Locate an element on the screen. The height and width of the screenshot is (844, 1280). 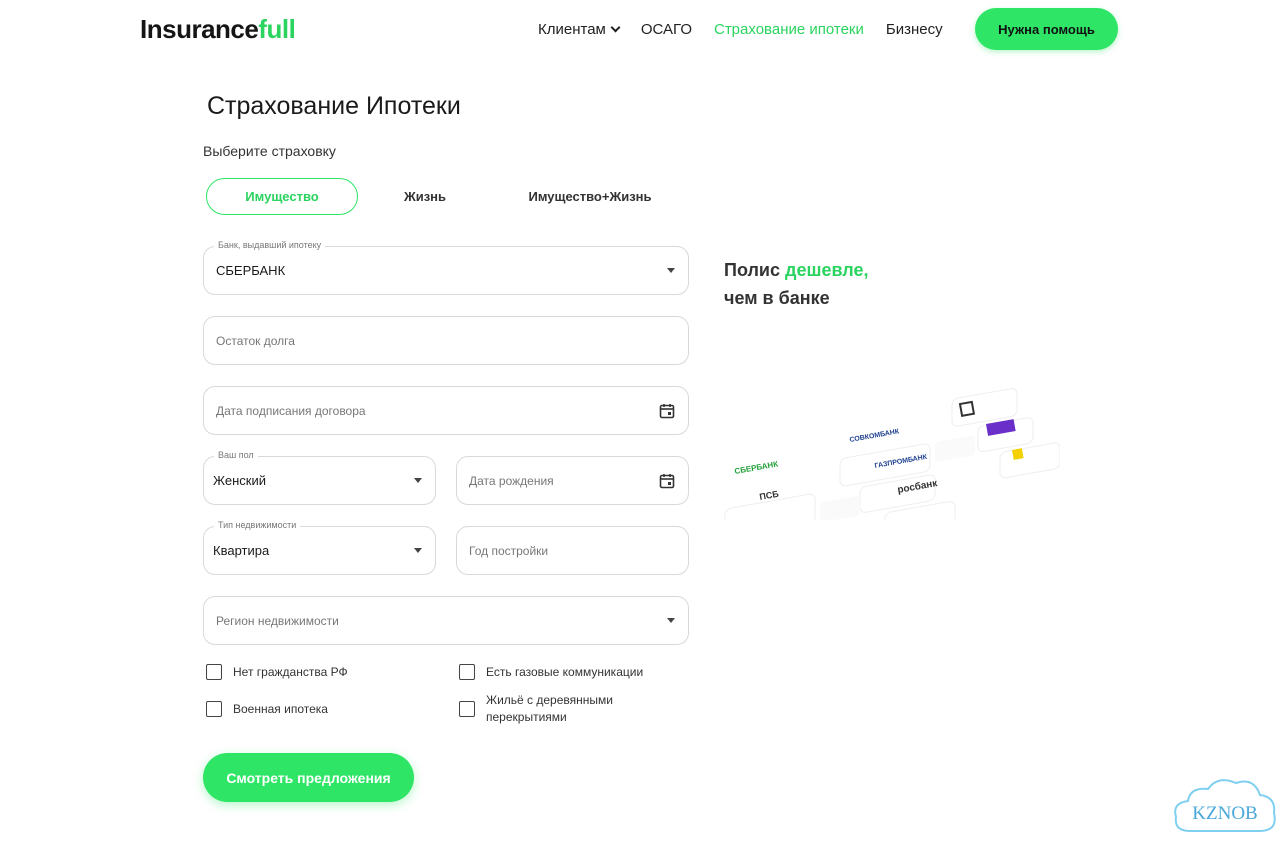
property-type-select: Тип недвижимости Квартира is located at coordinates (319, 547).